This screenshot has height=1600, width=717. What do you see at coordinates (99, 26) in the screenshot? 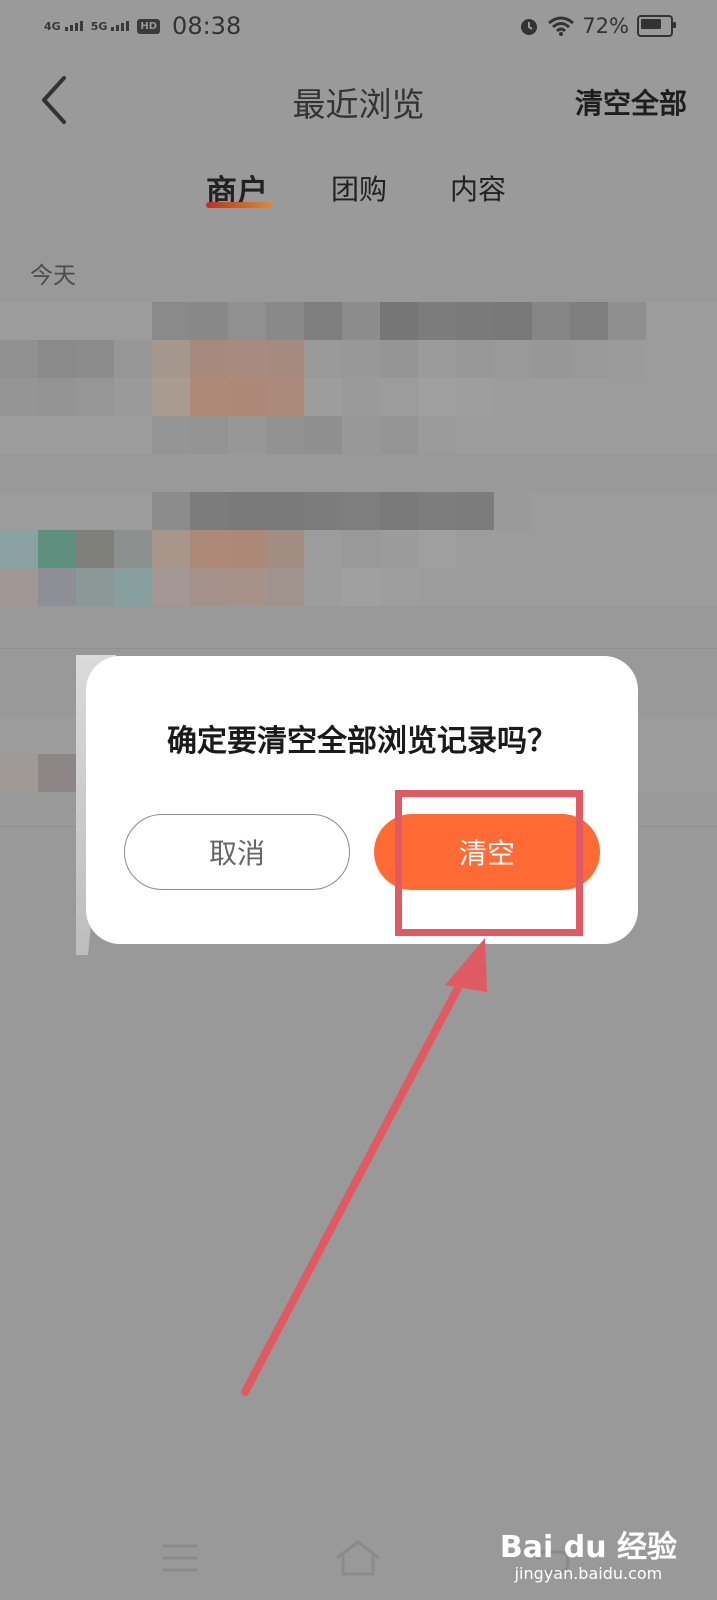
I see `net-label-2: 5G` at bounding box center [99, 26].